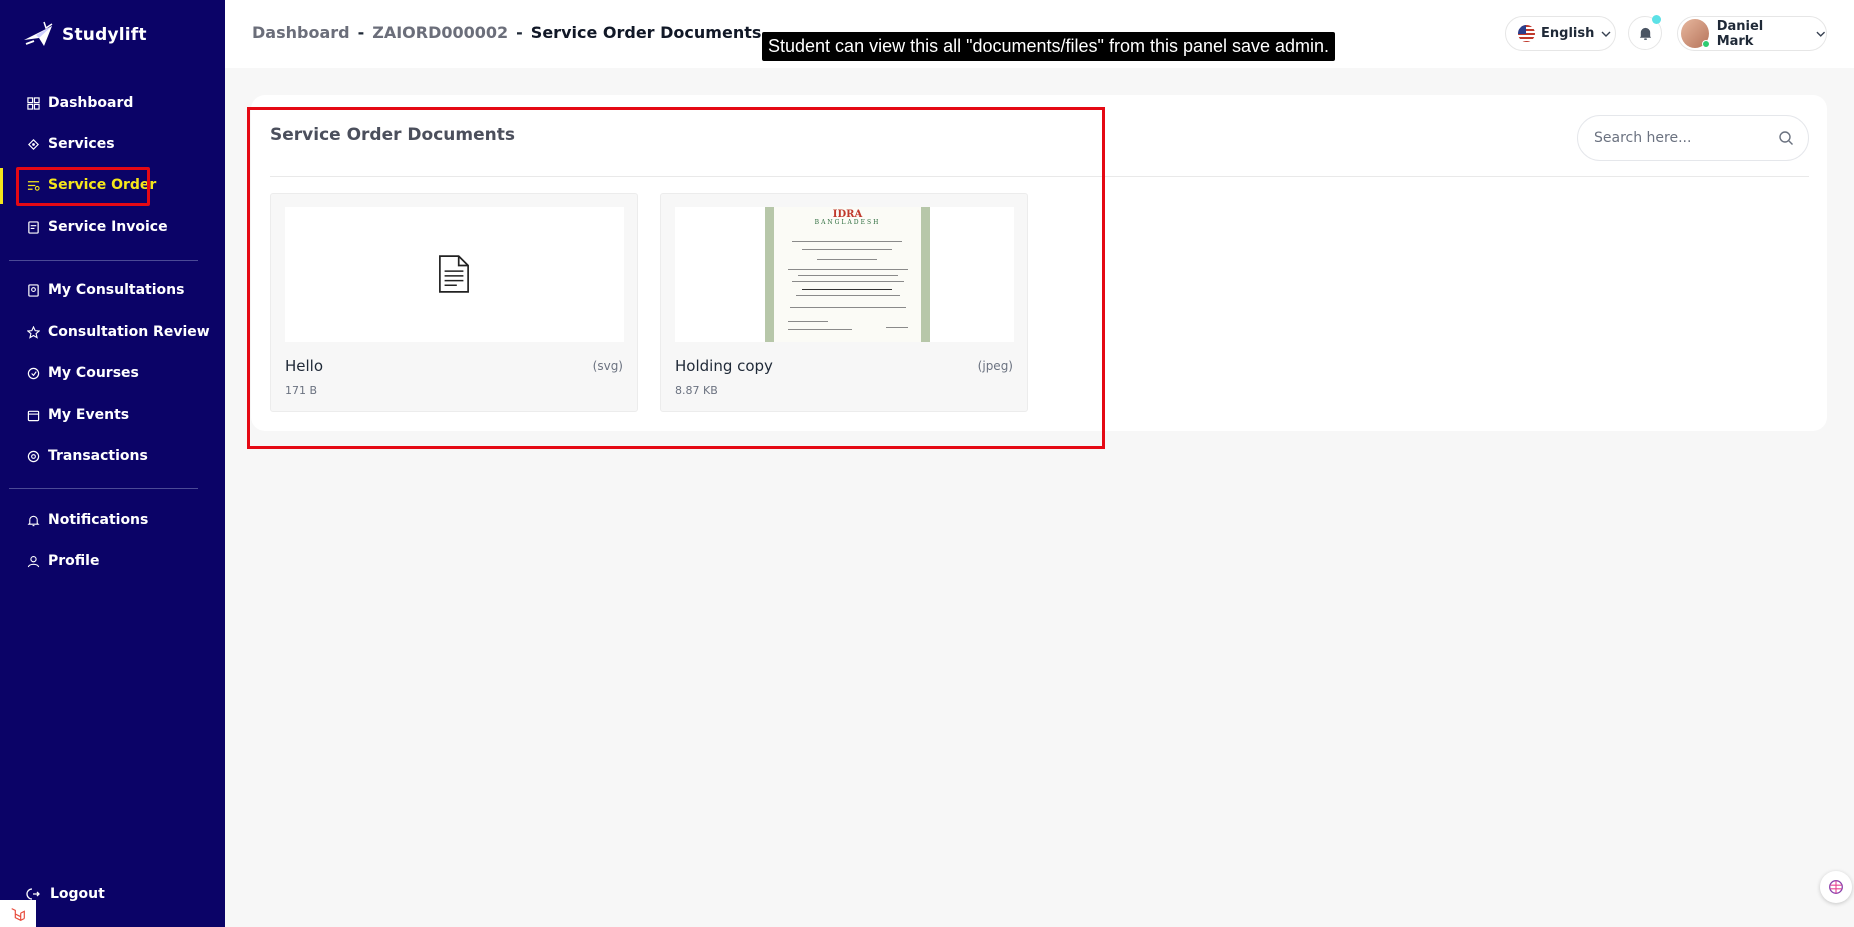 The image size is (1854, 927). I want to click on floating-helper-button, so click(1836, 887).